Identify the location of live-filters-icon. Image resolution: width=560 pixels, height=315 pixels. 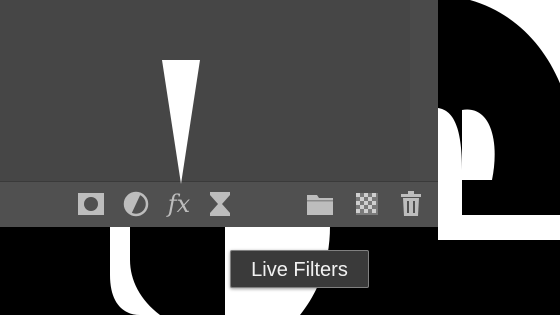
(220, 204).